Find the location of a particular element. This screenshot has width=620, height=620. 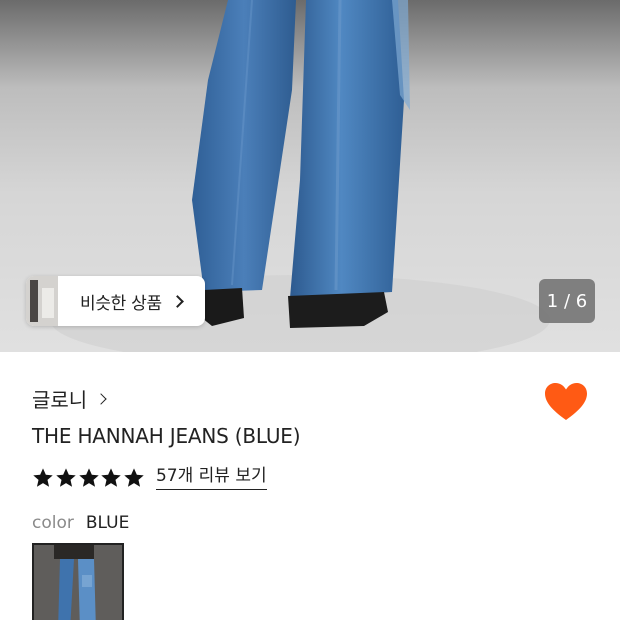

brand-name: 글로니 is located at coordinates (60, 400).